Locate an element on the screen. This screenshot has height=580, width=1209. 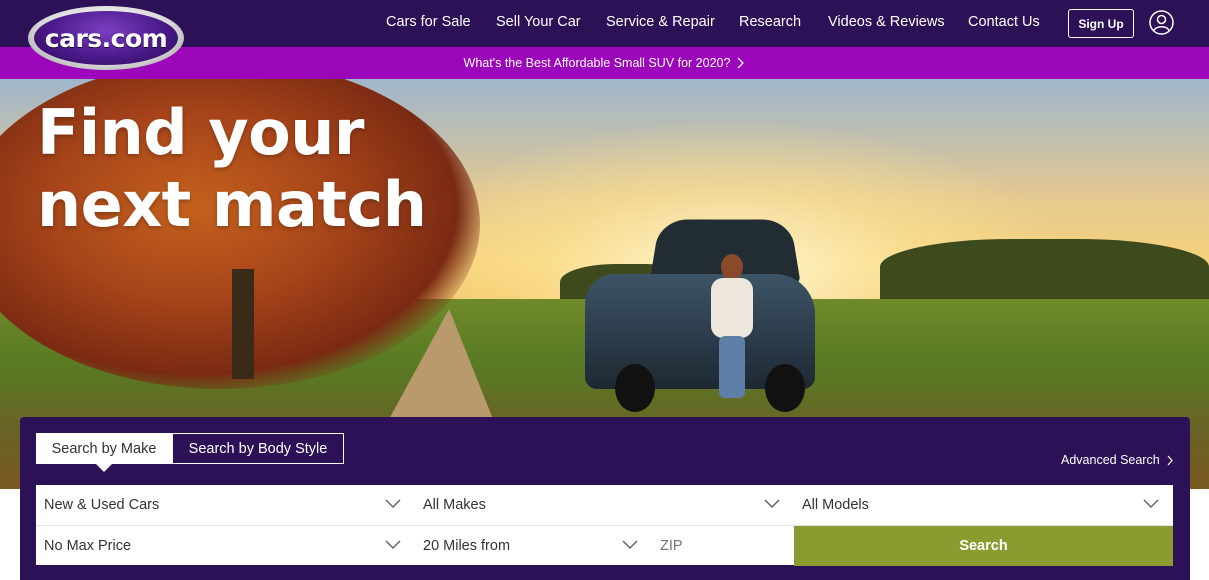
nav-item-service-repair: Service & Repair is located at coordinates (660, 22).